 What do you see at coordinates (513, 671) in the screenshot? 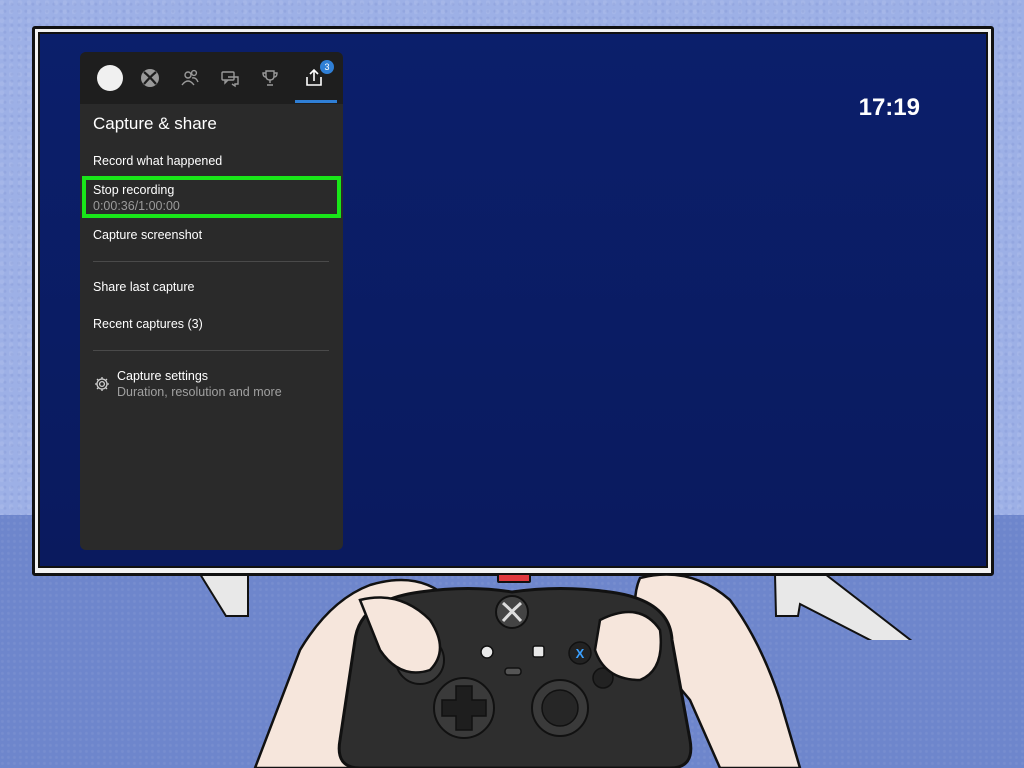
I see `share-button` at bounding box center [513, 671].